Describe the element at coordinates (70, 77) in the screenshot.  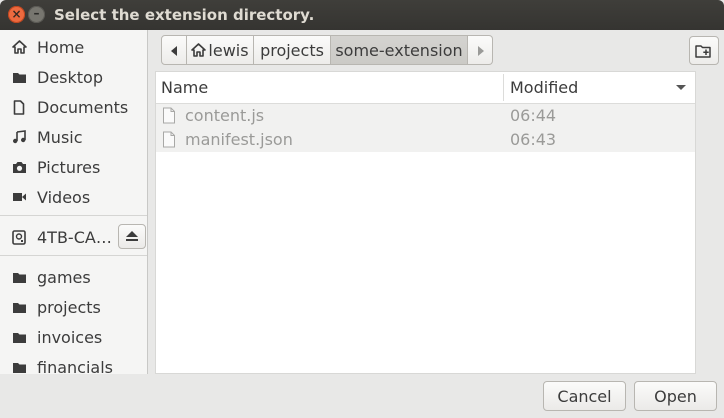
I see `sidebar-item-label: Desktop` at that location.